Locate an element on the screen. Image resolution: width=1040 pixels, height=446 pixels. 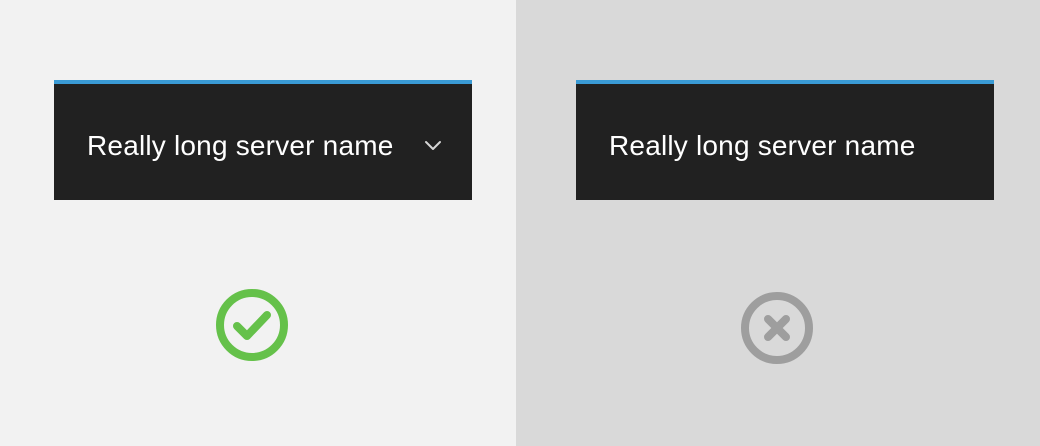
server-selector: Really long server name is located at coordinates (263, 140).